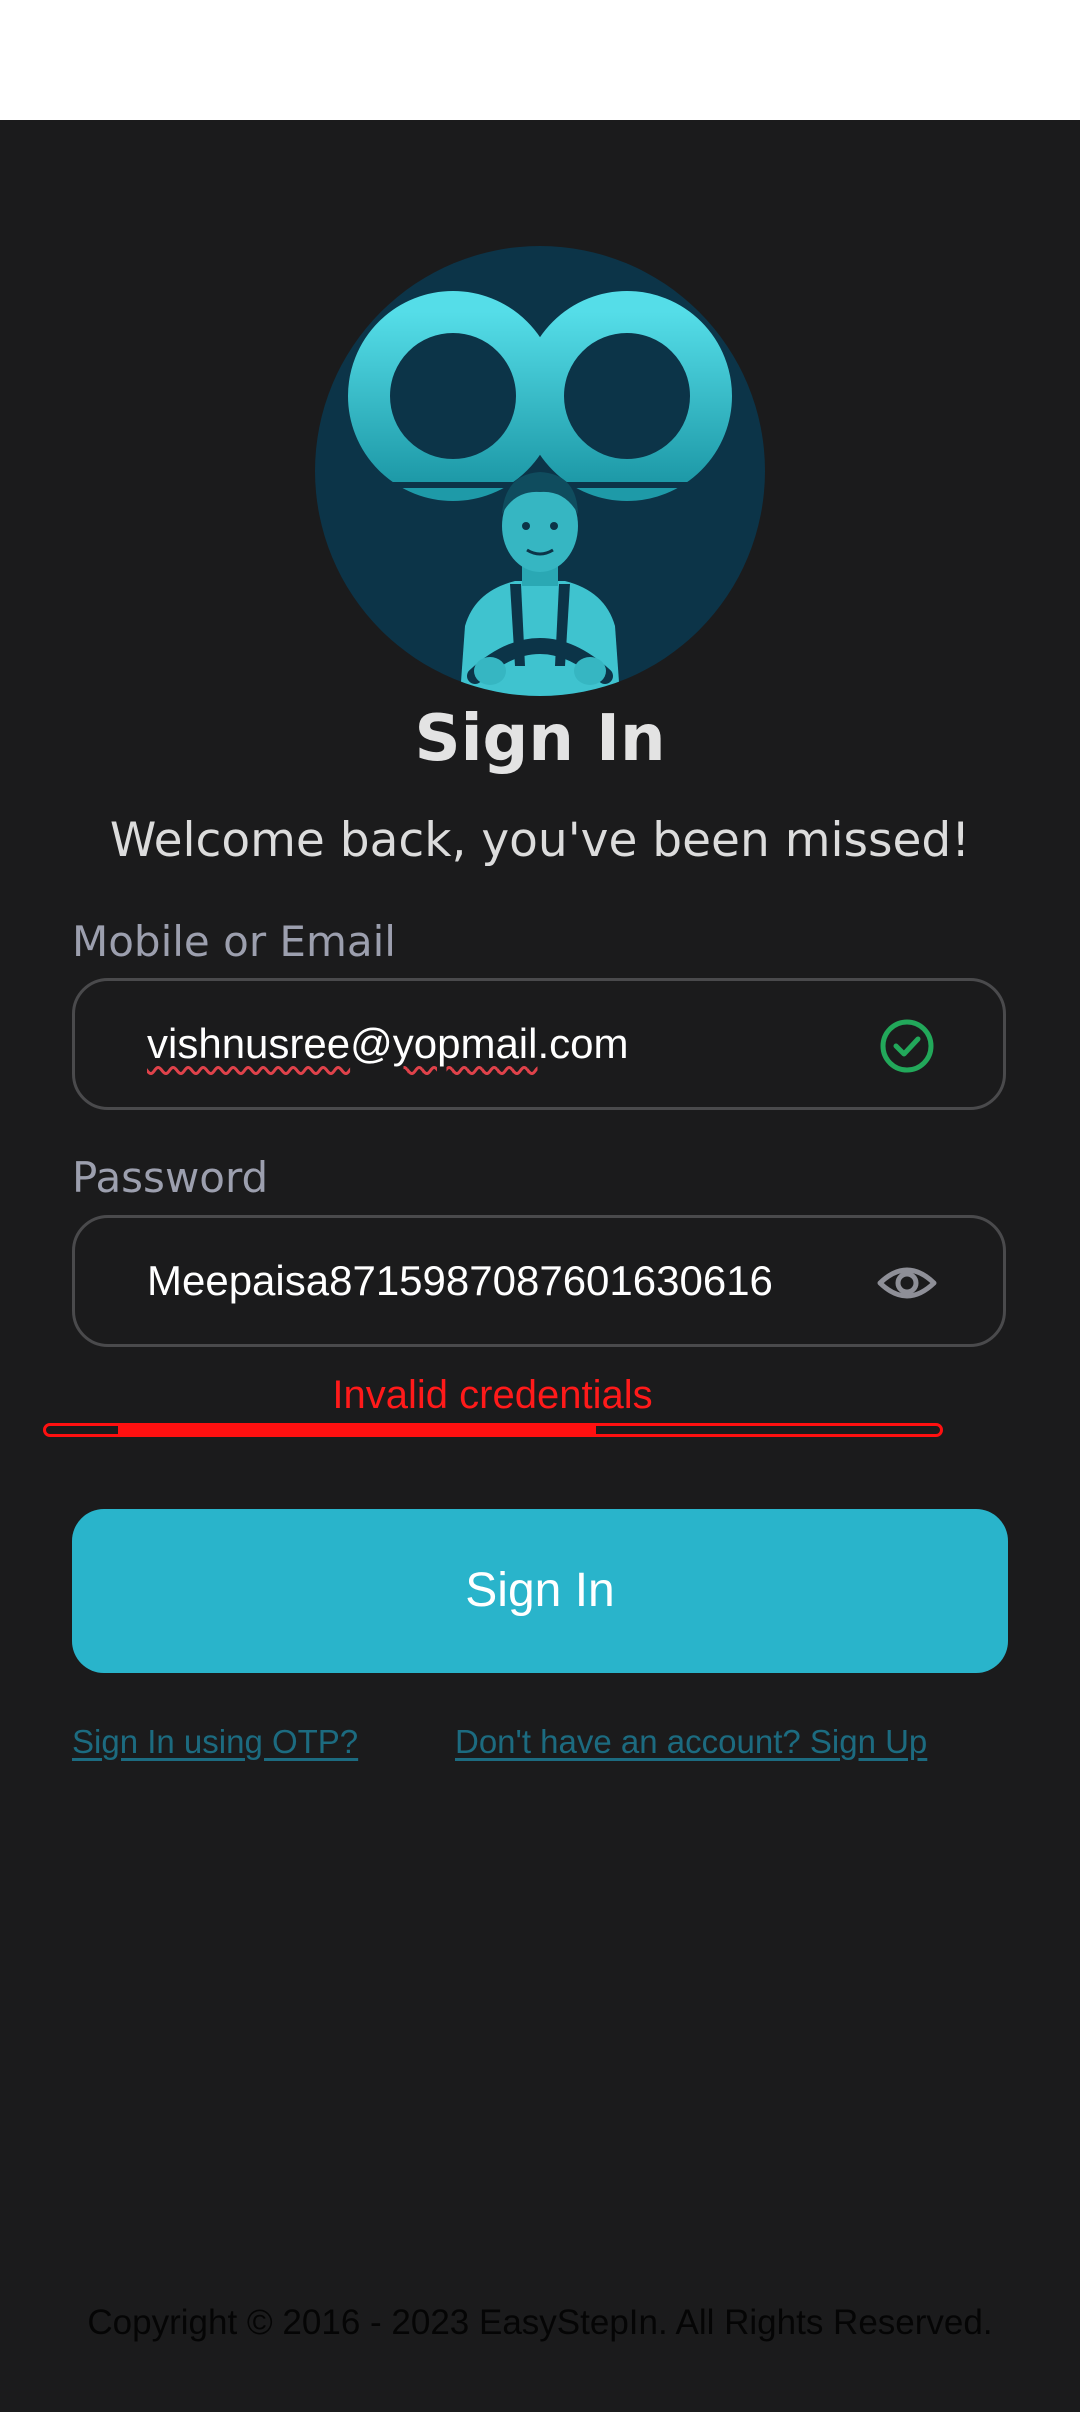 This screenshot has height=2412, width=1080. I want to click on status-bar, so click(540, 60).